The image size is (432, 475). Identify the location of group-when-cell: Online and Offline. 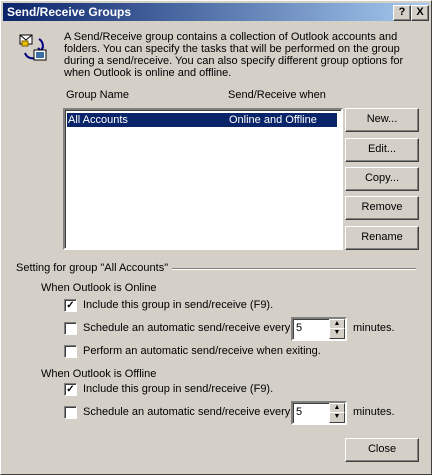
(273, 120).